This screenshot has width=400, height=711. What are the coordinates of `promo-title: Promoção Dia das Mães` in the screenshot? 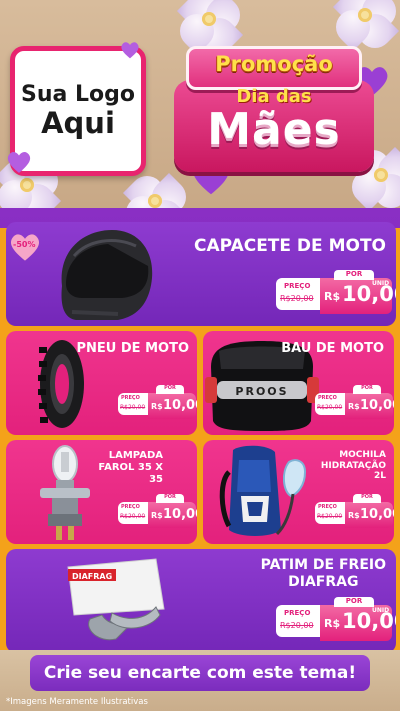 It's located at (280, 111).